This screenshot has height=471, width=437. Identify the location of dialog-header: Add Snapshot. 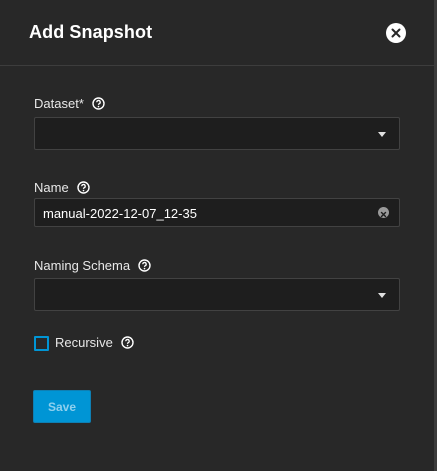
(217, 33).